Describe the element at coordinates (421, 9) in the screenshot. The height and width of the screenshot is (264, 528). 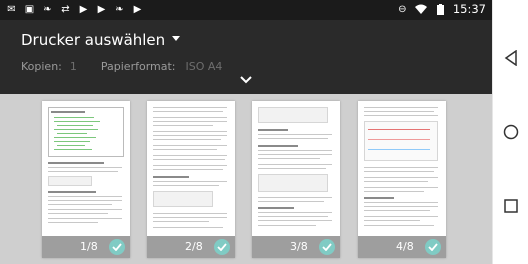
I see `wifi-icon` at that location.